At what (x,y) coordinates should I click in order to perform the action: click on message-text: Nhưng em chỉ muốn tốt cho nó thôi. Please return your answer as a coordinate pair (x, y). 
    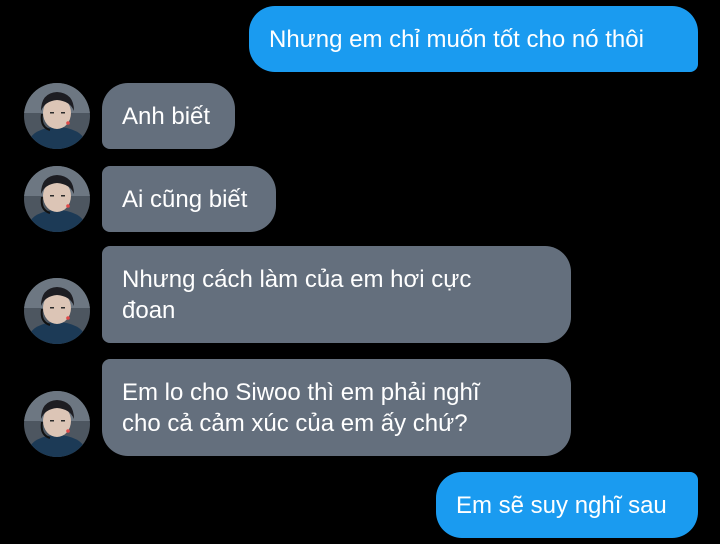
    Looking at the image, I should click on (456, 39).